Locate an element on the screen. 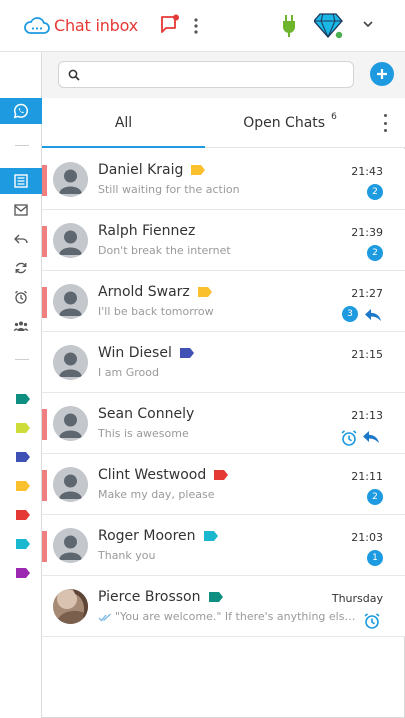 The width and height of the screenshot is (405, 718). new-chat-flag-button is located at coordinates (170, 25).